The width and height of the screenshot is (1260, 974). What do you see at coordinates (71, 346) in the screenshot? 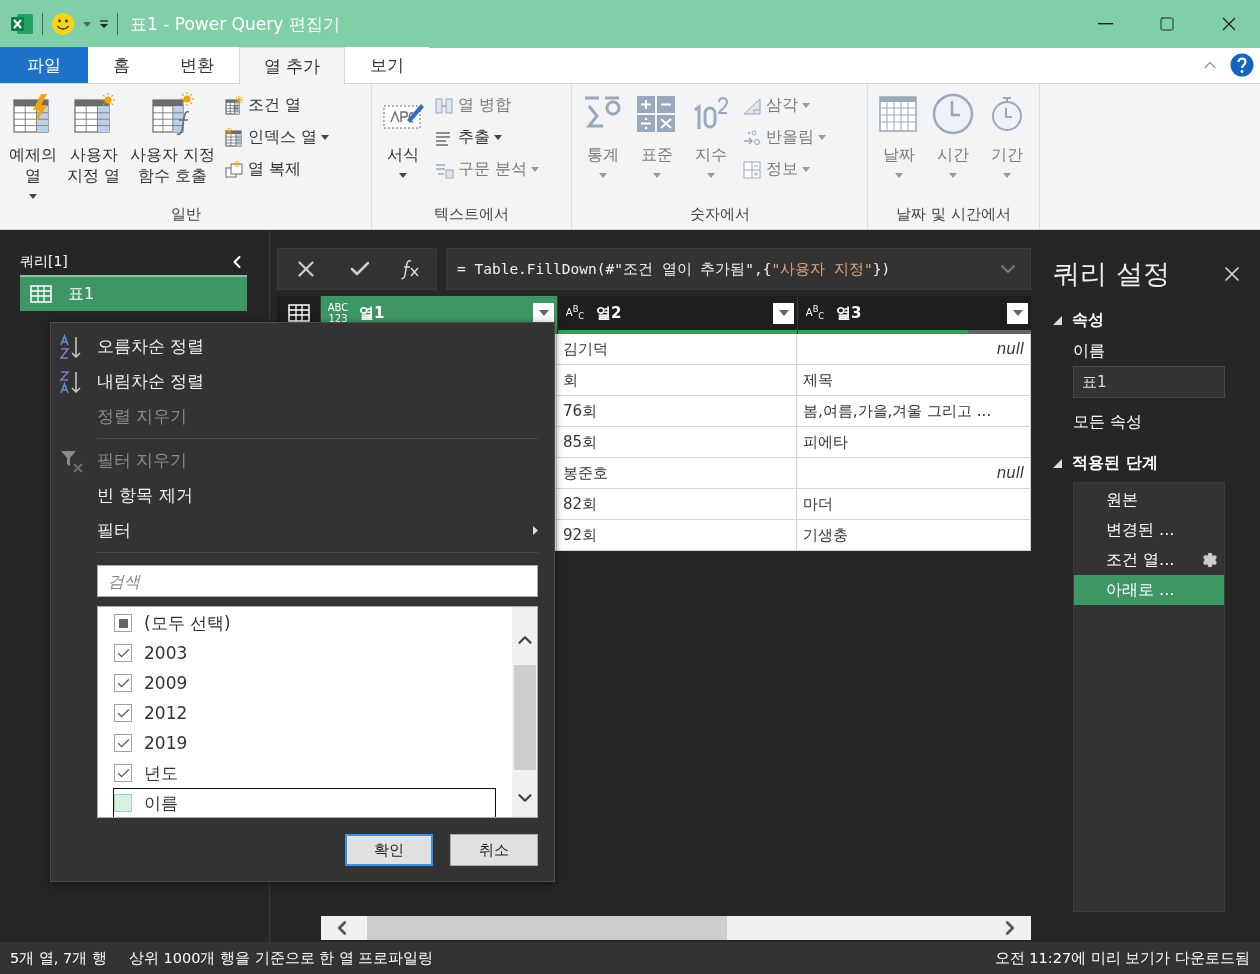
I see `sort-ascending-icon` at bounding box center [71, 346].